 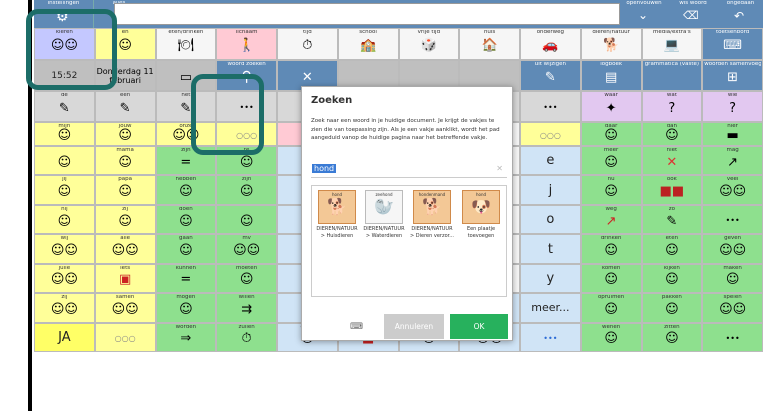 What do you see at coordinates (481, 214) in the screenshot?
I see `result-item: hond 🐶 Een plaatje toevoegen` at bounding box center [481, 214].